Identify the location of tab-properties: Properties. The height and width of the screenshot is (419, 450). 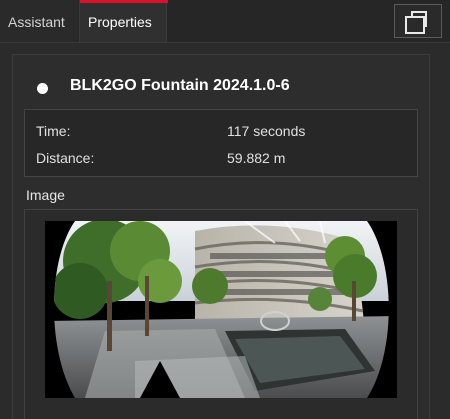
(123, 21).